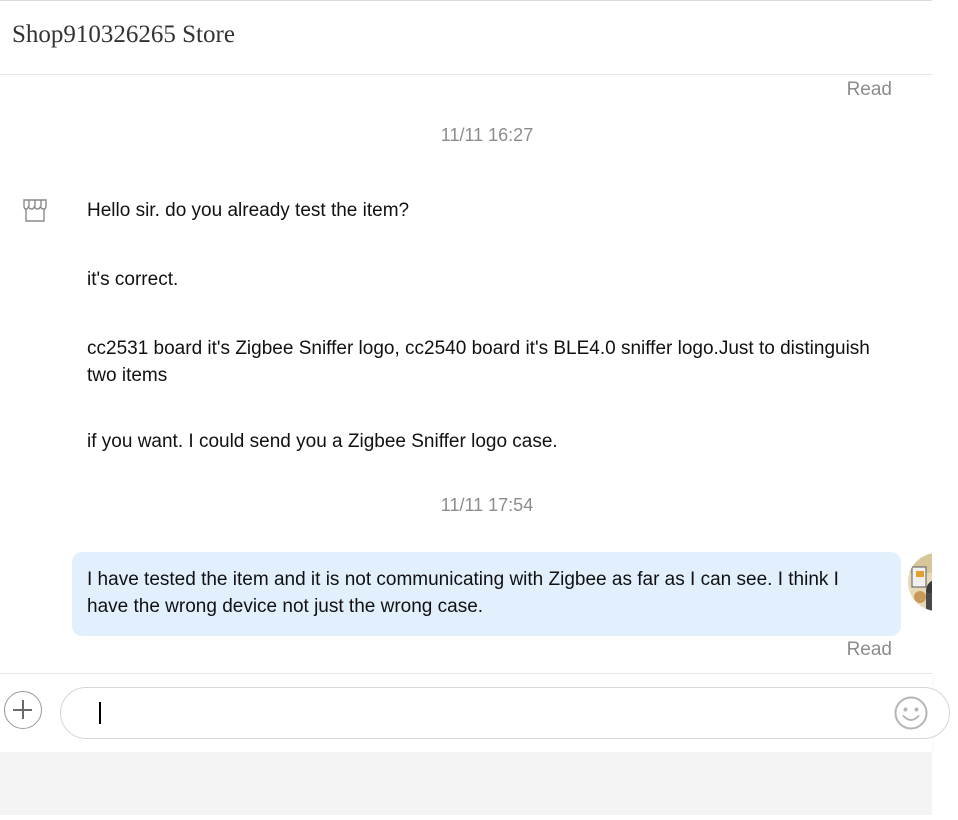 The height and width of the screenshot is (820, 958). I want to click on chat-header: Shop910326265 Store, so click(466, 37).